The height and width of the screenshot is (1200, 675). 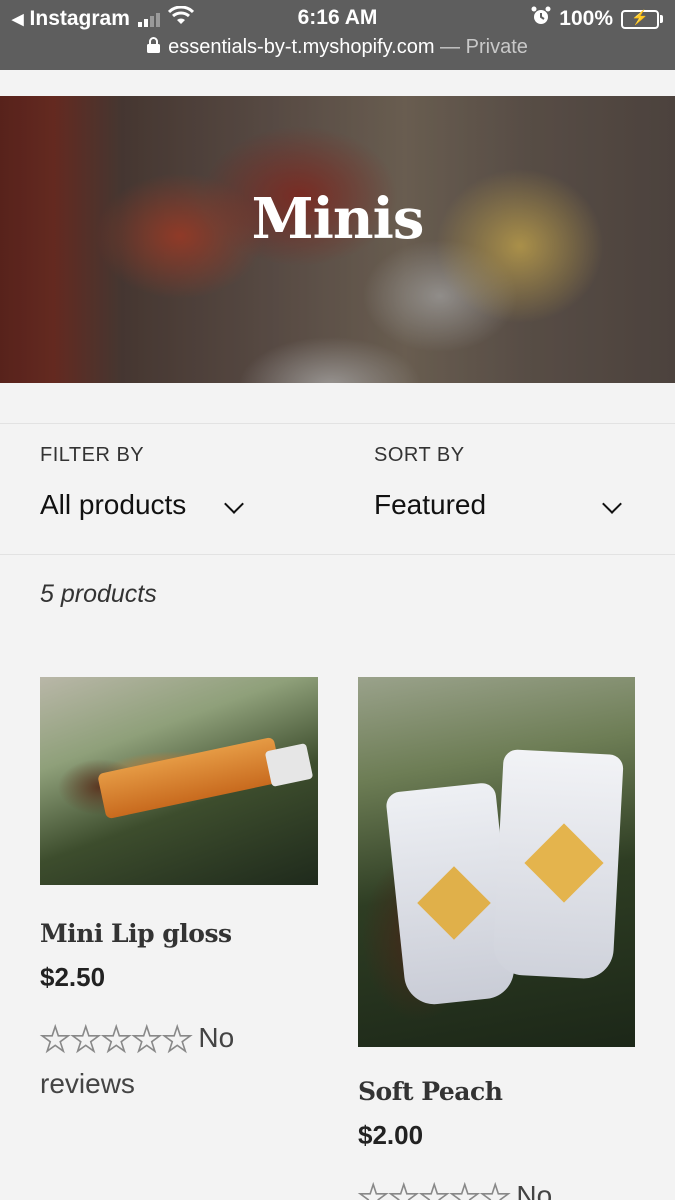 What do you see at coordinates (113, 504) in the screenshot?
I see `filter-selected-value: All products` at bounding box center [113, 504].